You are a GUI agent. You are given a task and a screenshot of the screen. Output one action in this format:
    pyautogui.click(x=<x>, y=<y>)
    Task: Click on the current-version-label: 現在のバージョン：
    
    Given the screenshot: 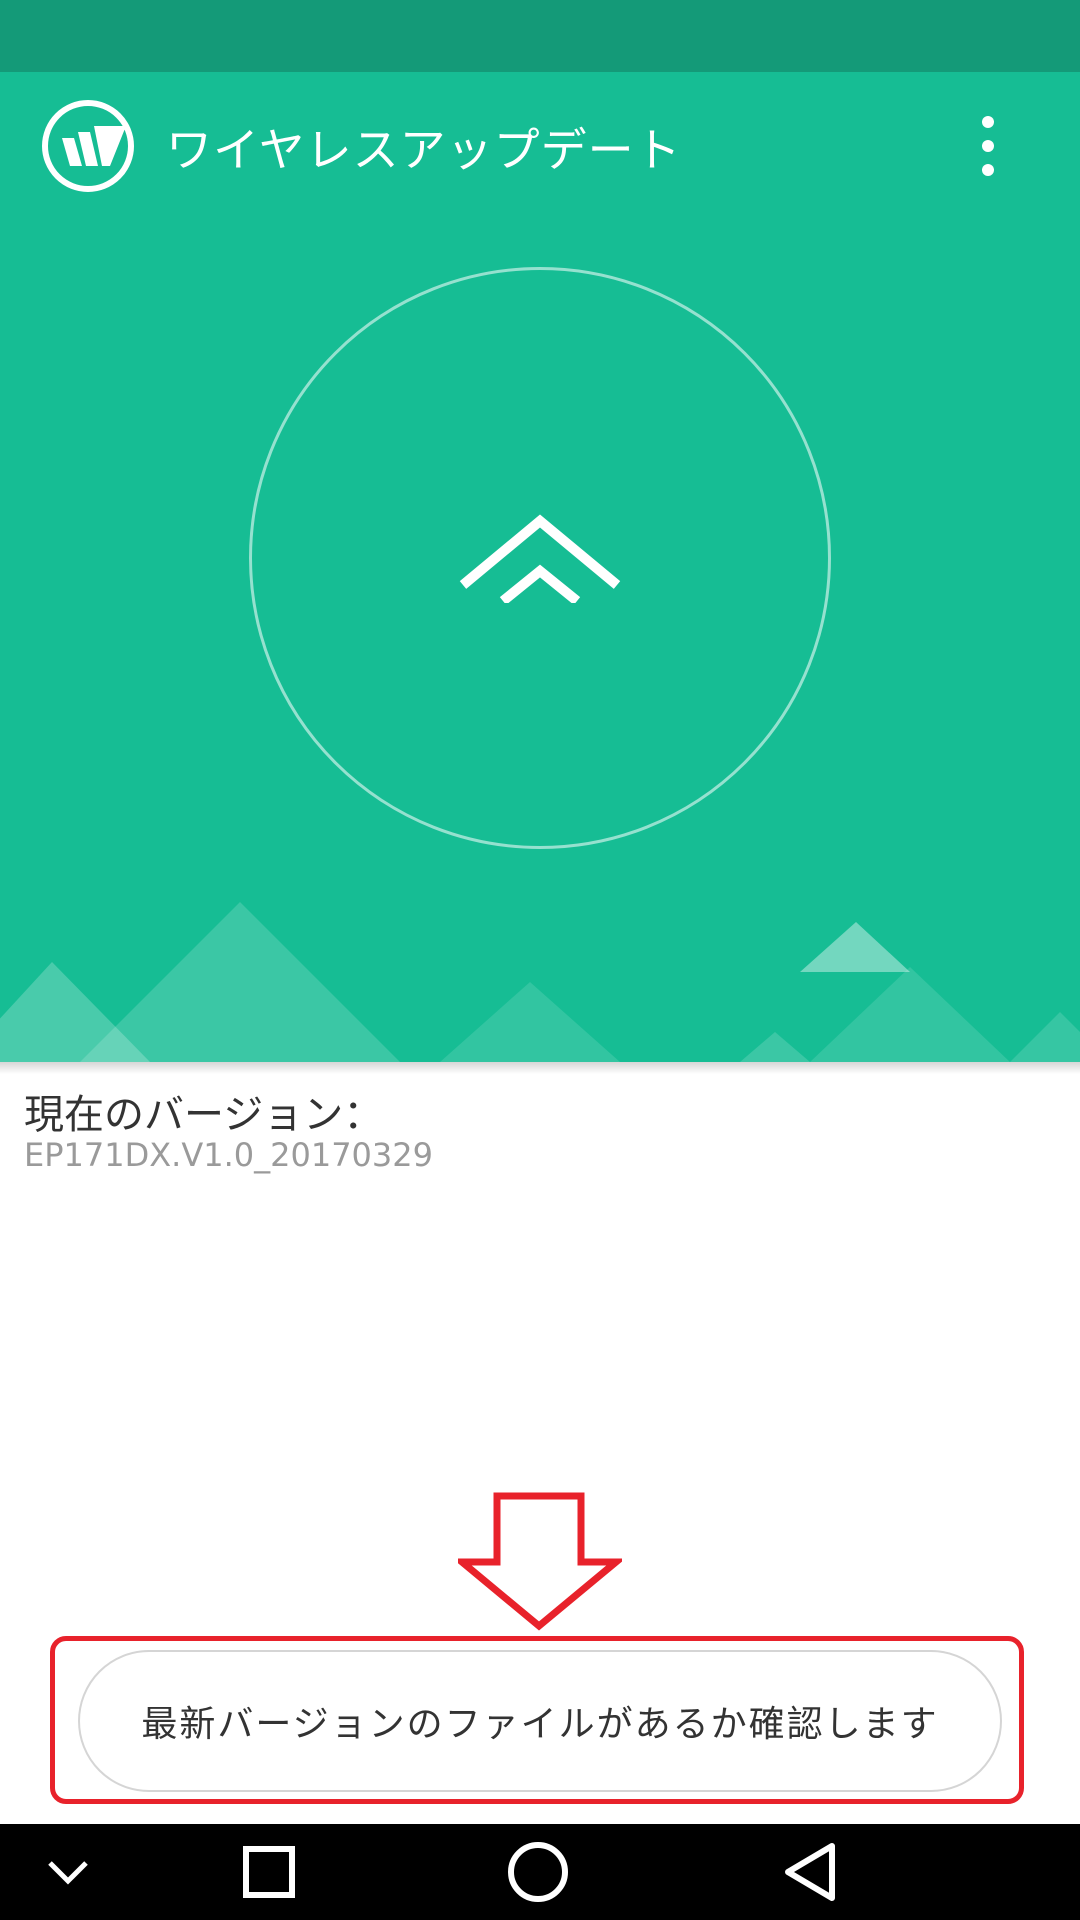 What is the action you would take?
    pyautogui.click(x=204, y=1115)
    